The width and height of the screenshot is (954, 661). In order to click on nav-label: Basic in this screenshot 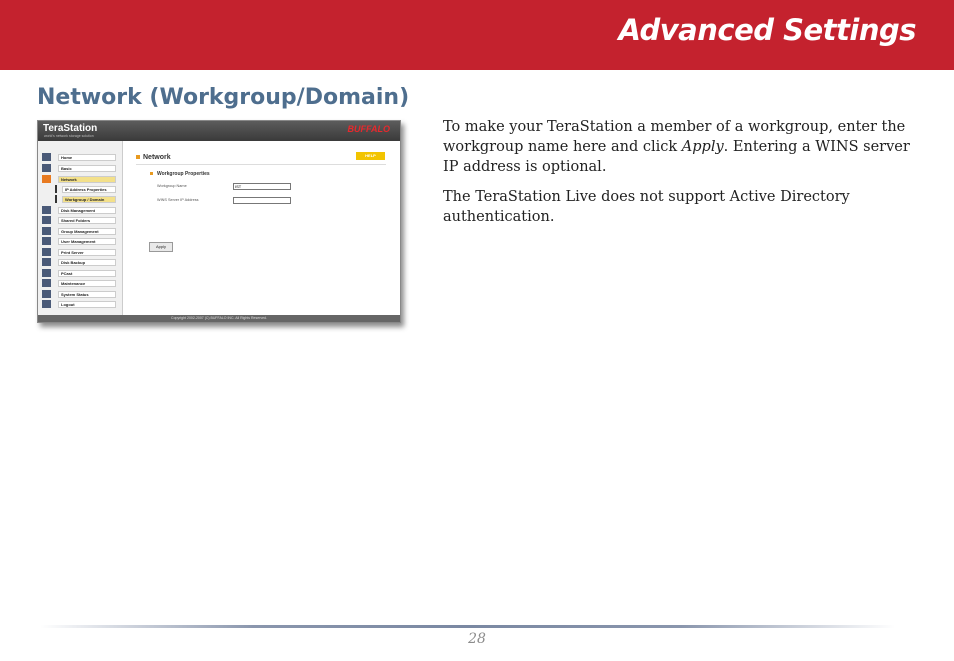, I will do `click(87, 168)`.